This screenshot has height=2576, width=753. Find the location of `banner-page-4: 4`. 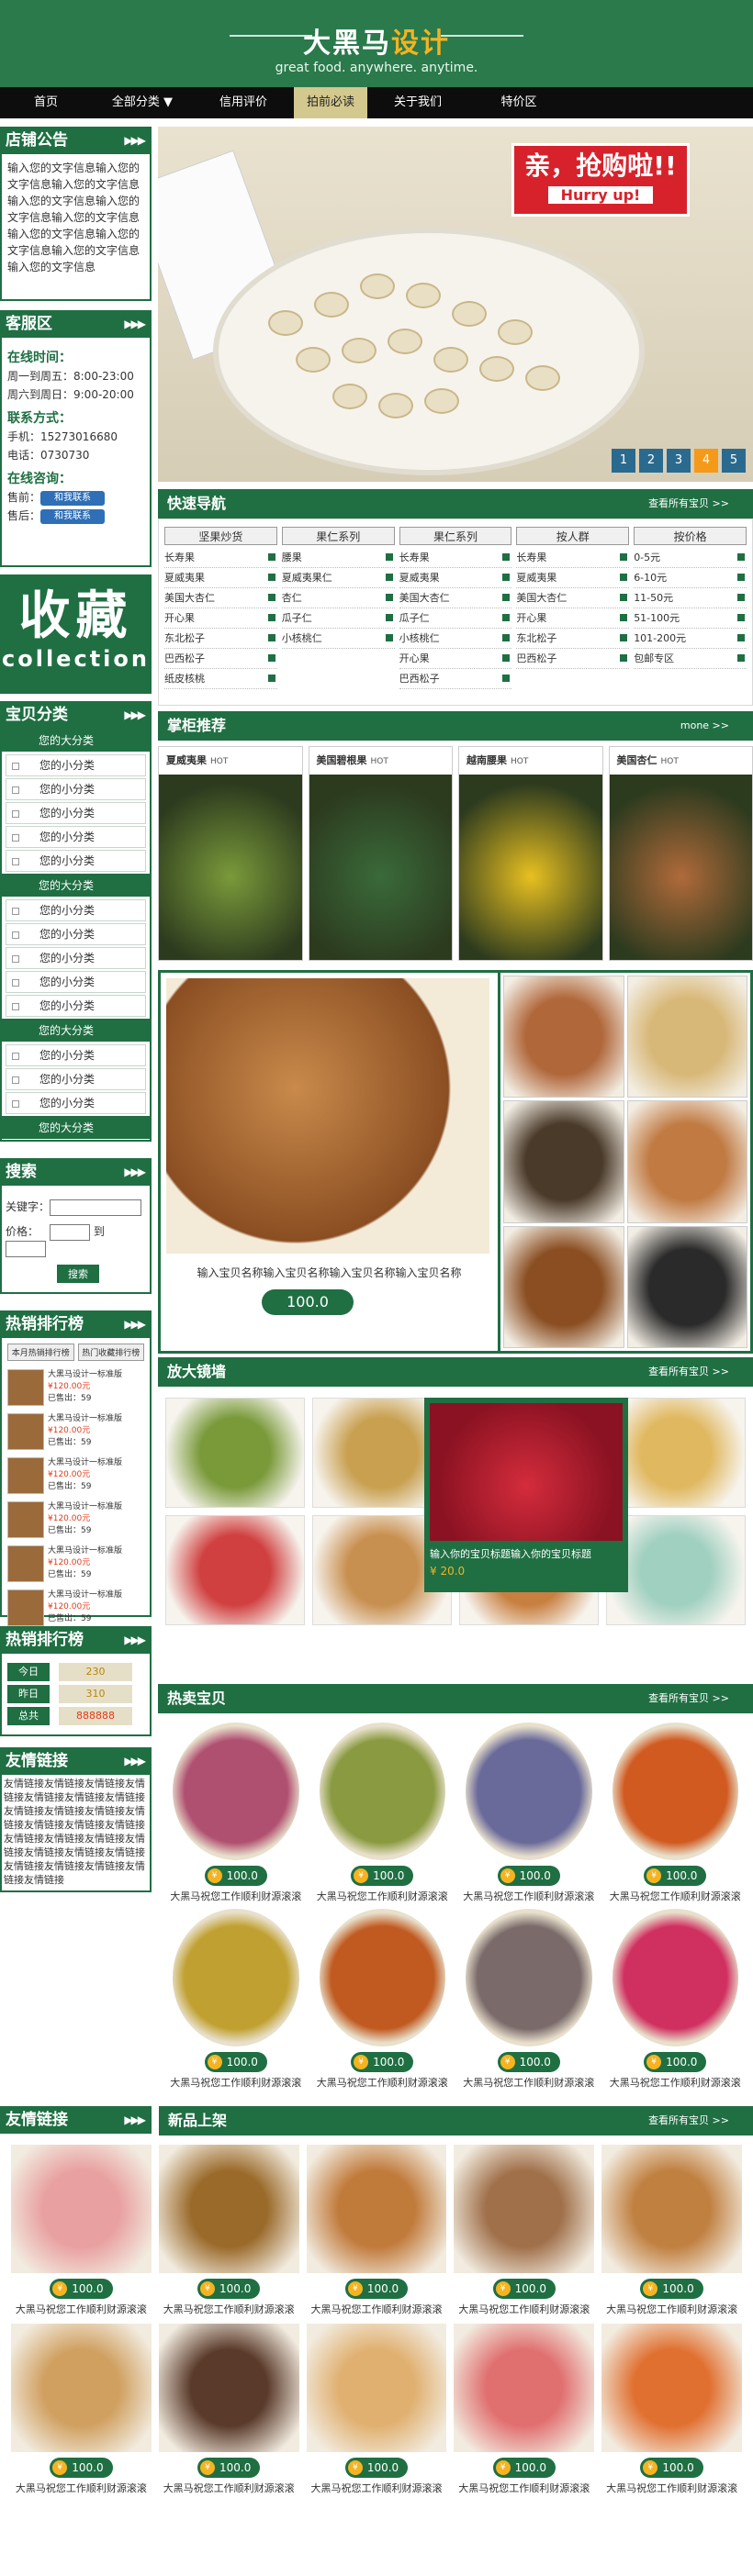

banner-page-4: 4 is located at coordinates (706, 461).